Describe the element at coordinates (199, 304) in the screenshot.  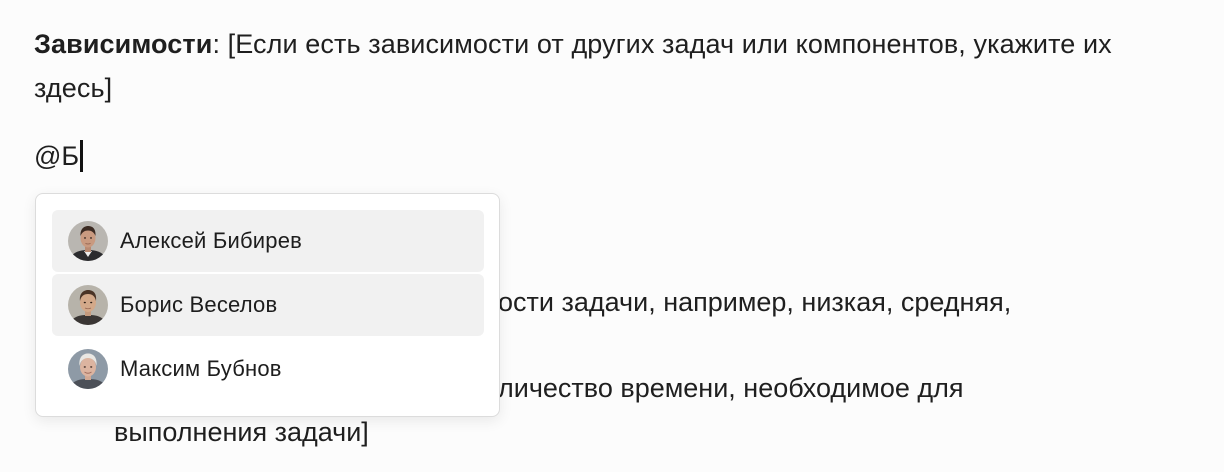
I see `mention-option-name: Борис Веселов` at that location.